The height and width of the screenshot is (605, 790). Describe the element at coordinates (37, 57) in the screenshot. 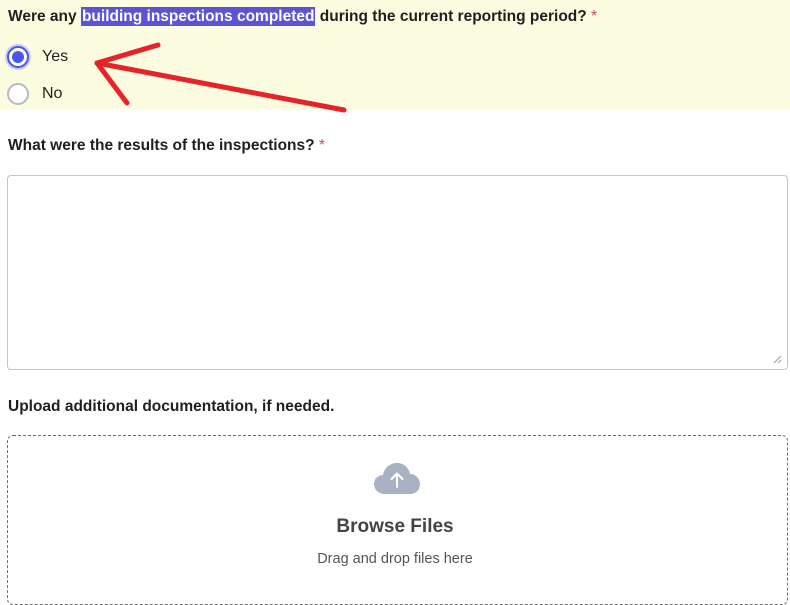

I see `radio-option-yes: Yes` at that location.